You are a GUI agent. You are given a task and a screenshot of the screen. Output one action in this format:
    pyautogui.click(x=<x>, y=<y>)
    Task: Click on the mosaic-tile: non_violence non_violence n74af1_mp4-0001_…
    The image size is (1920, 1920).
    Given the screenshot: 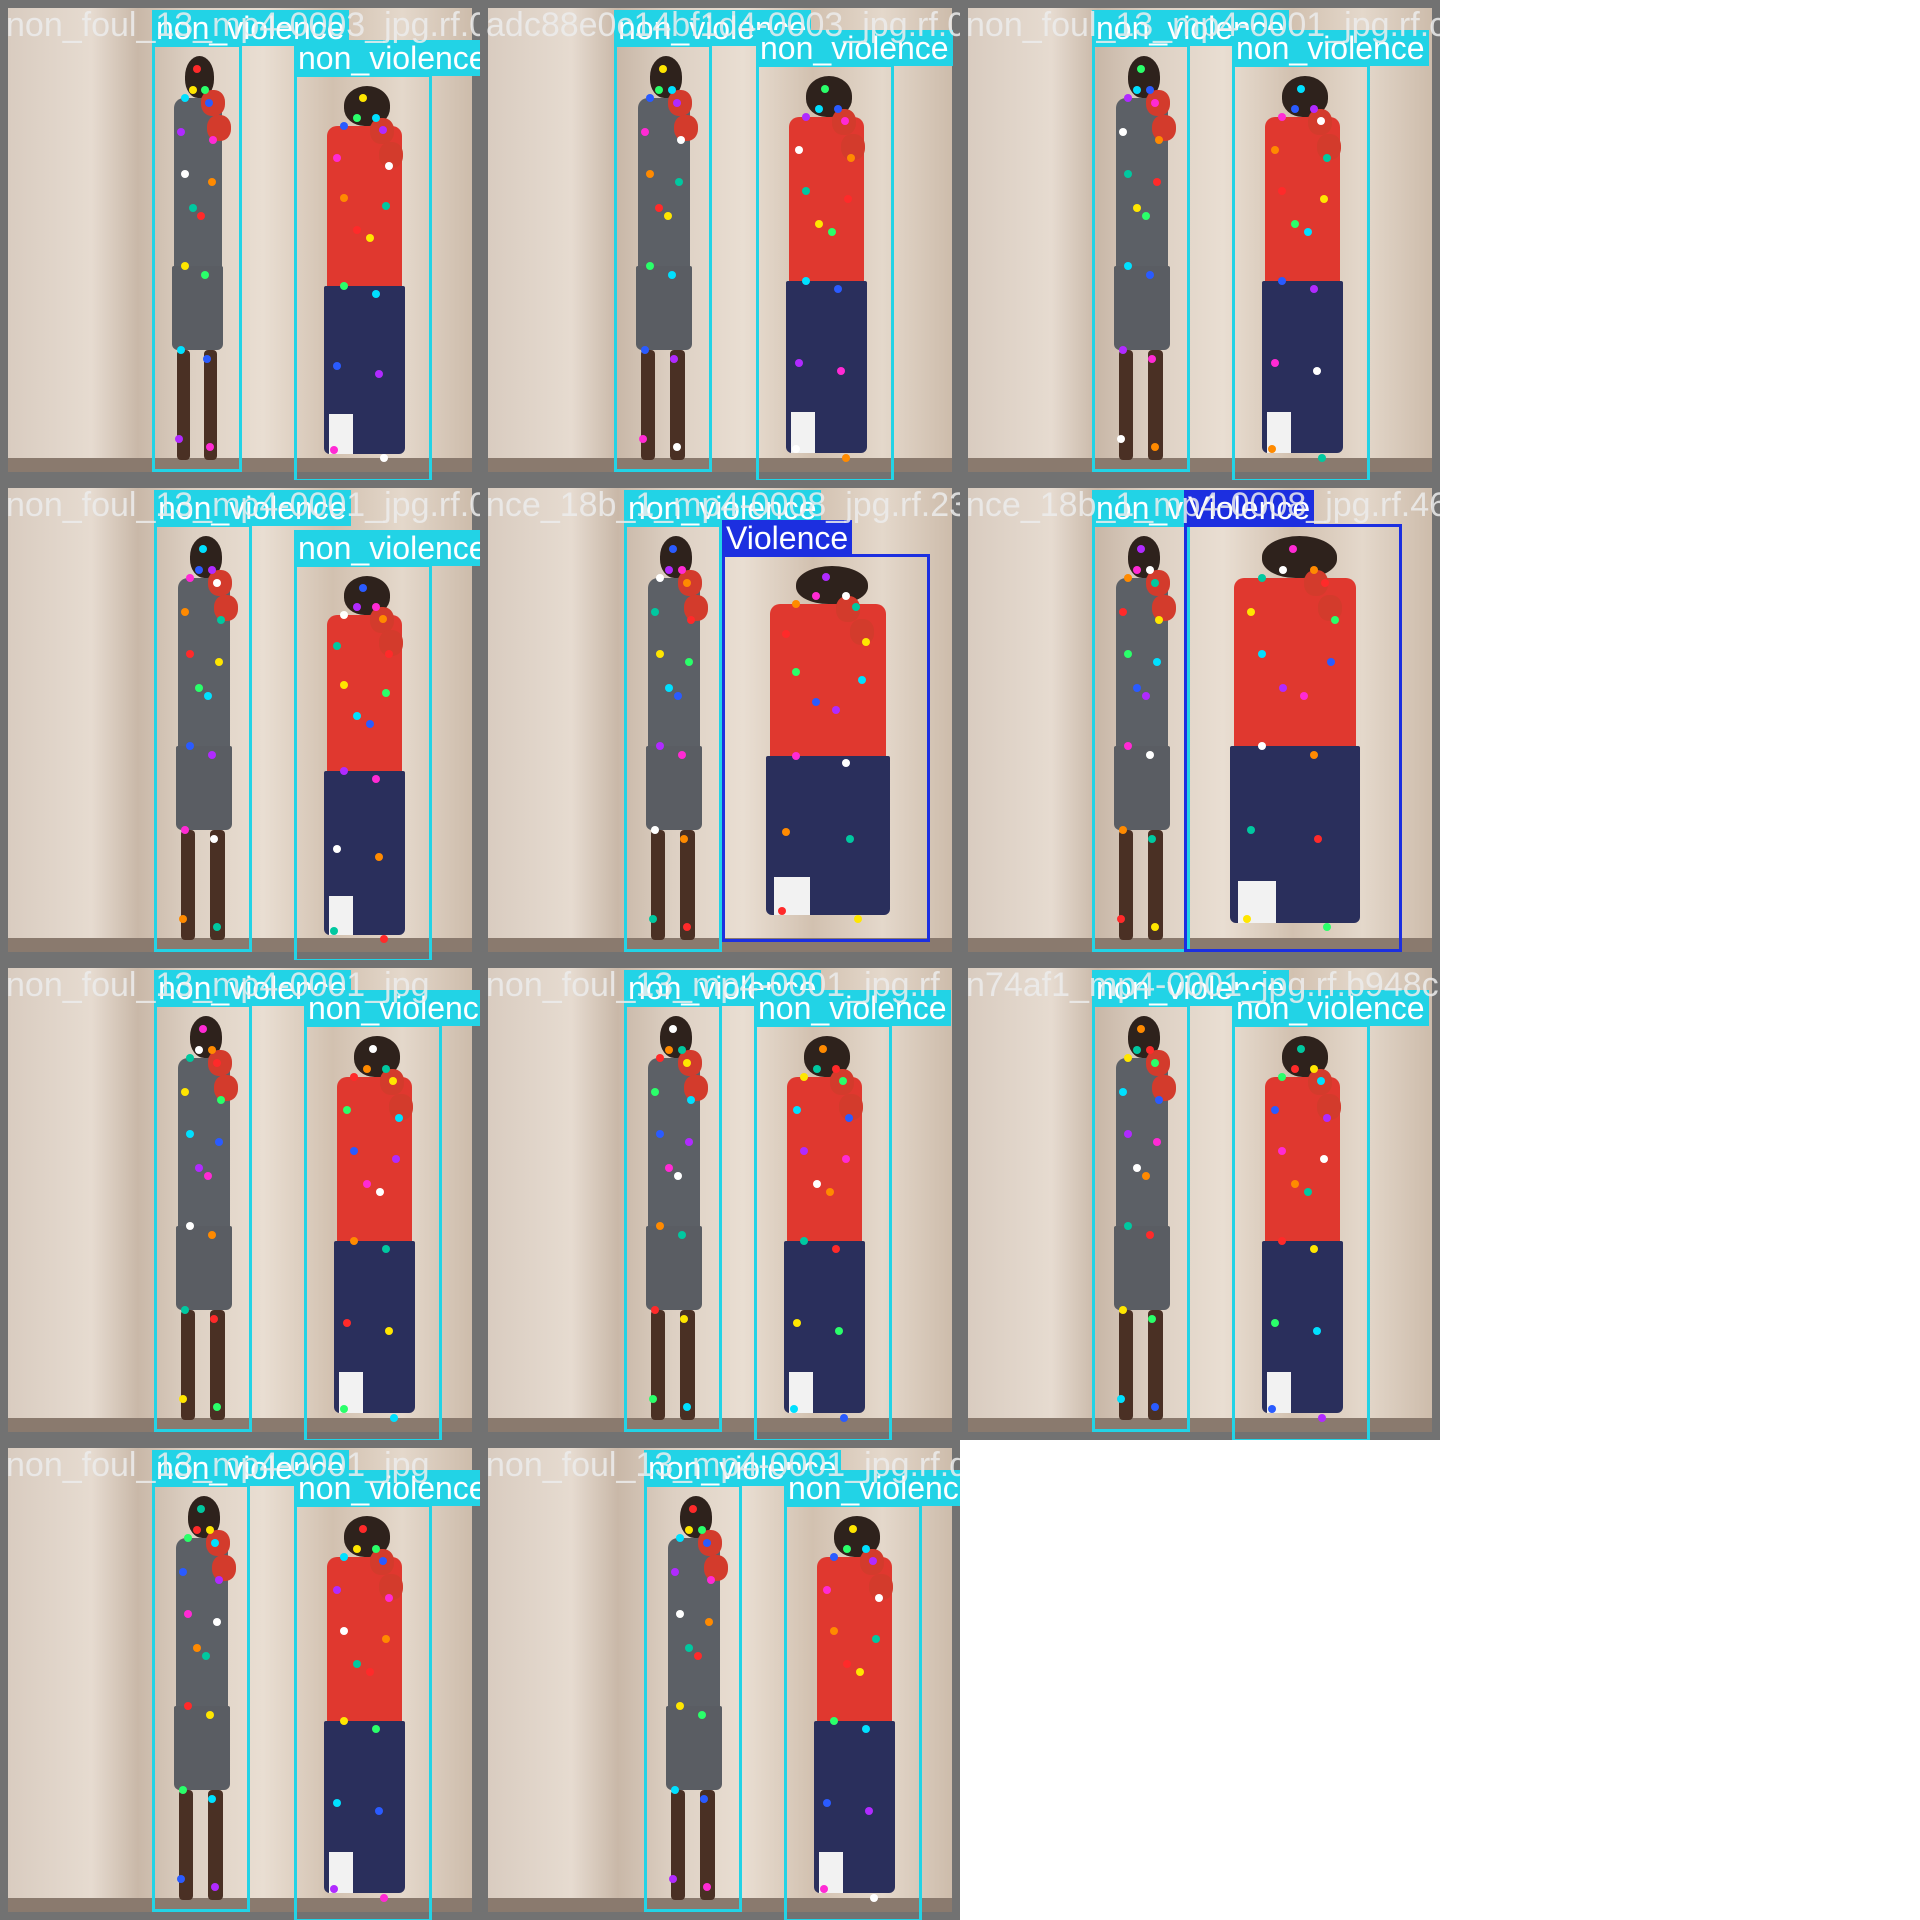 What is the action you would take?
    pyautogui.click(x=1200, y=1200)
    